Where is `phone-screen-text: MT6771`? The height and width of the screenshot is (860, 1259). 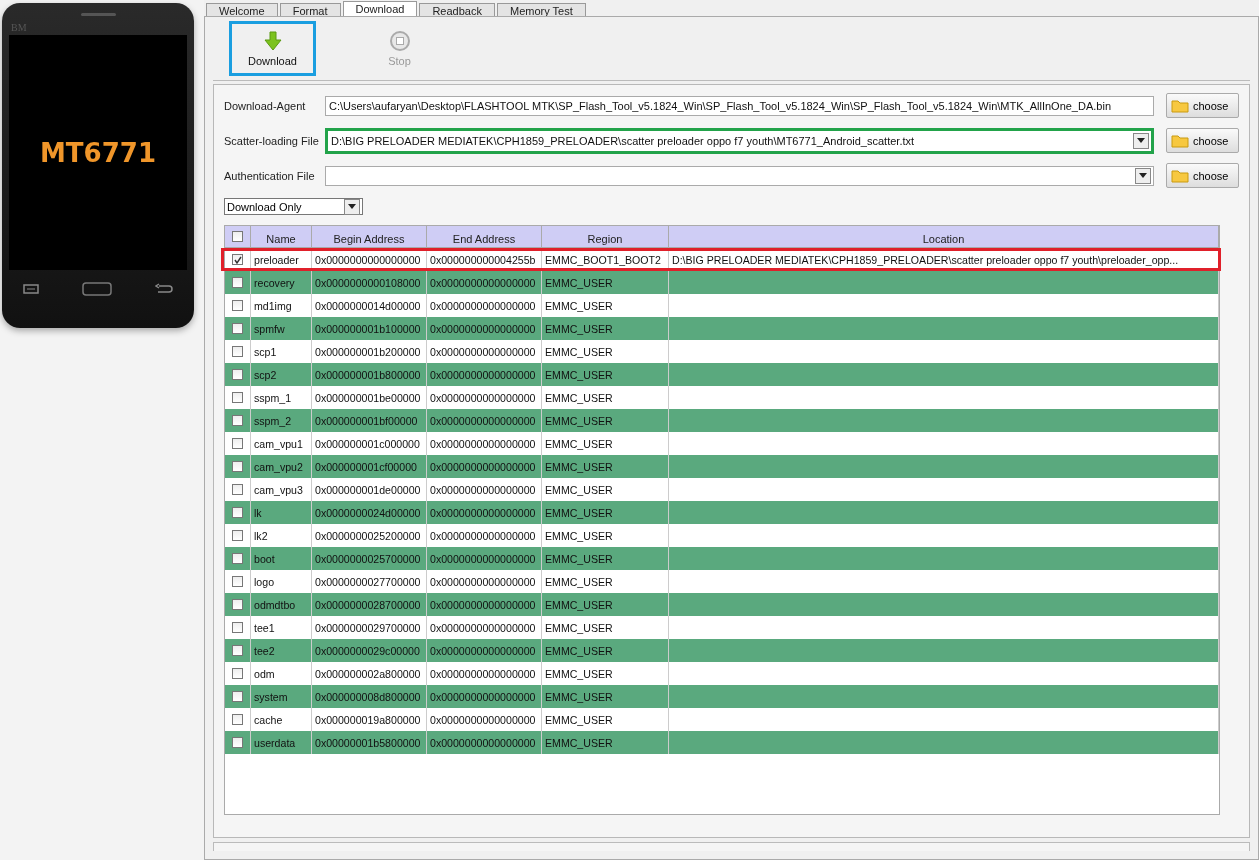
phone-screen-text: MT6771 is located at coordinates (98, 152).